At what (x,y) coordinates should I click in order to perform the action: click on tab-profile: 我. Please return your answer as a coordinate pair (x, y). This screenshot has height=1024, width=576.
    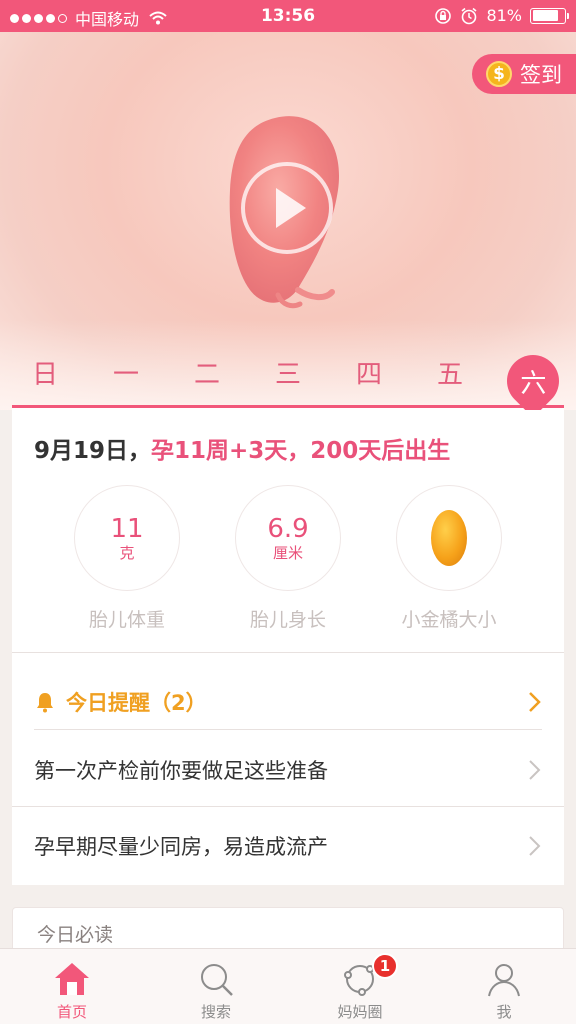
    Looking at the image, I should click on (504, 986).